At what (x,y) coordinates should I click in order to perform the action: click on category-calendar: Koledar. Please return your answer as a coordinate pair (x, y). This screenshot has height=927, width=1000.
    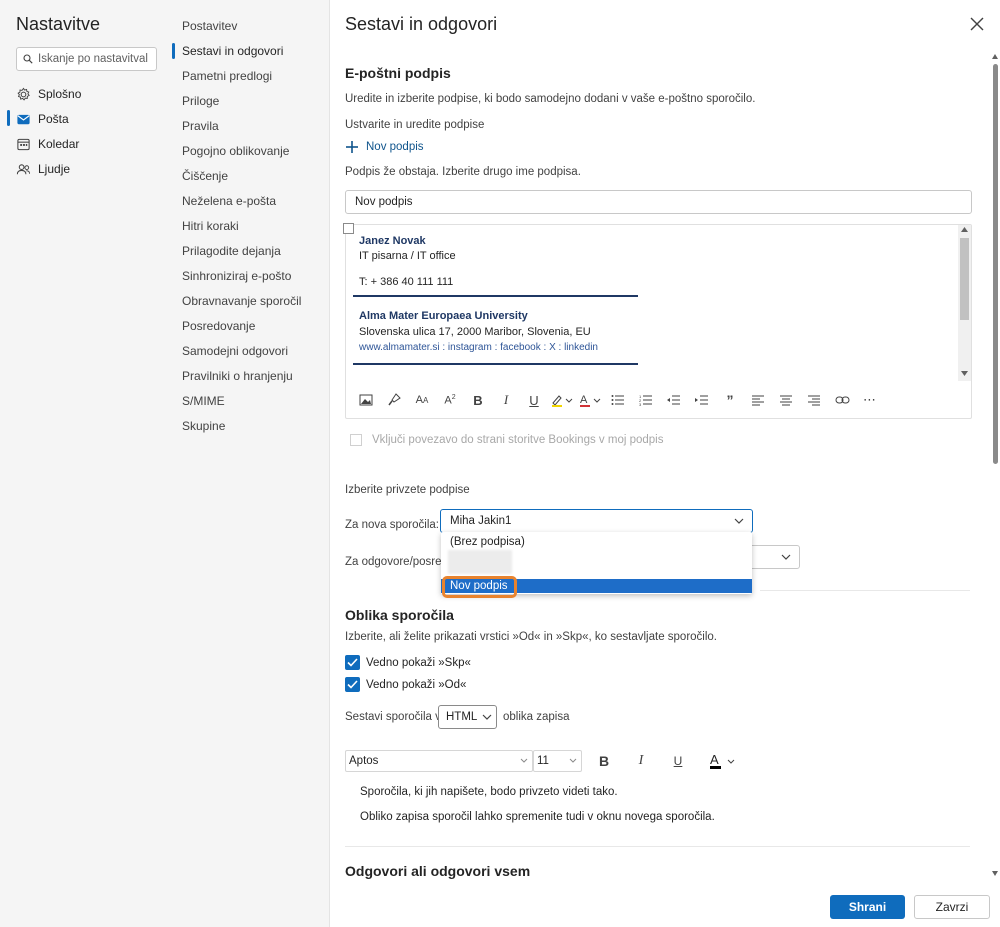
    Looking at the image, I should click on (47, 144).